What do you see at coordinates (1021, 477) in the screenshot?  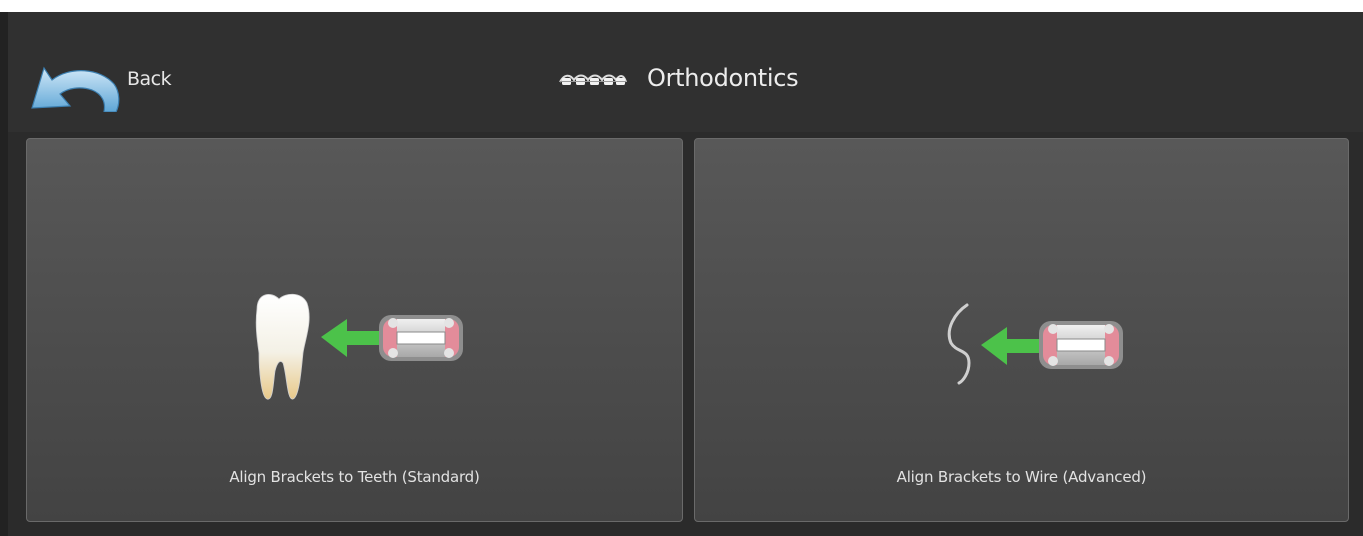 I see `option-label: Align Brackets to Wire (Advanced)` at bounding box center [1021, 477].